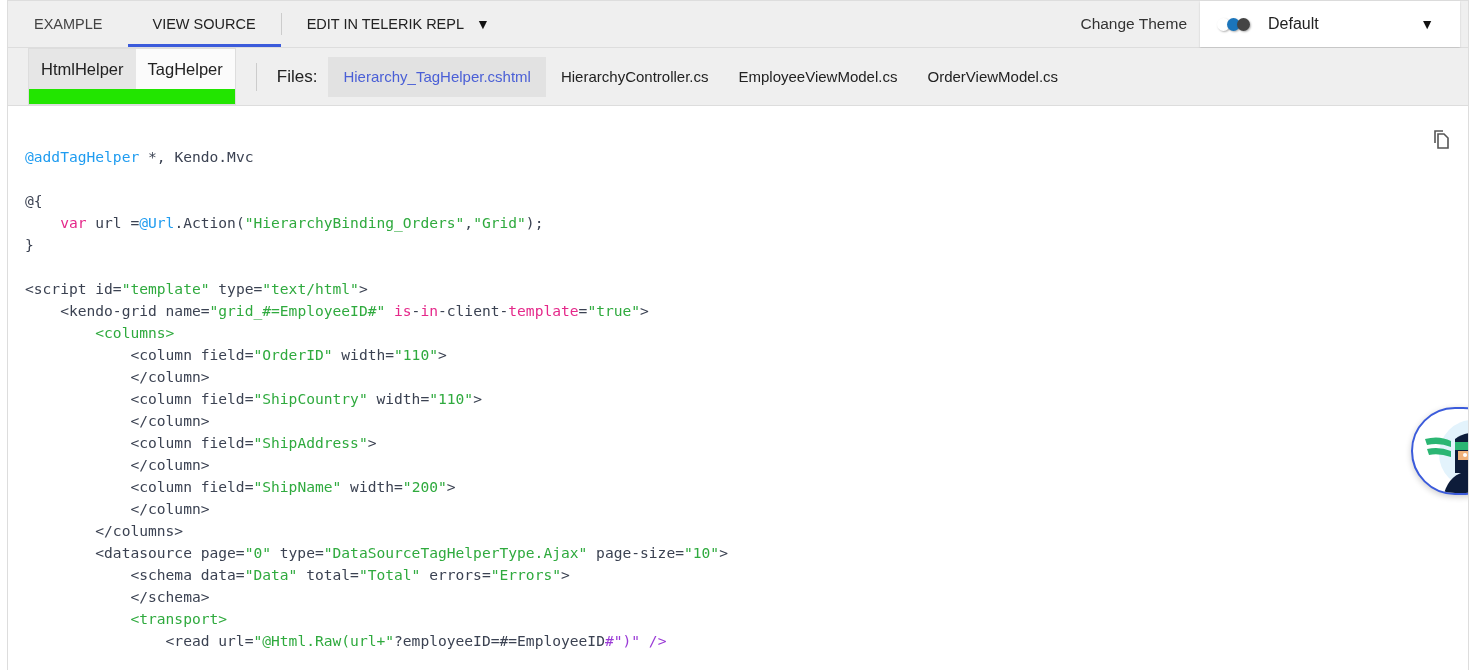 This screenshot has width=1477, height=670. I want to click on code-line: </schema>, so click(169, 597).